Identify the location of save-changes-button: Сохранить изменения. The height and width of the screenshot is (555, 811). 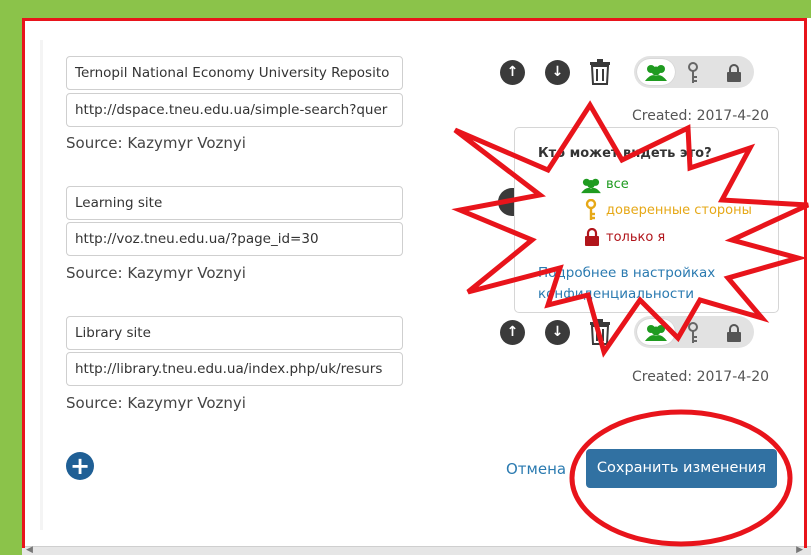
(681, 468).